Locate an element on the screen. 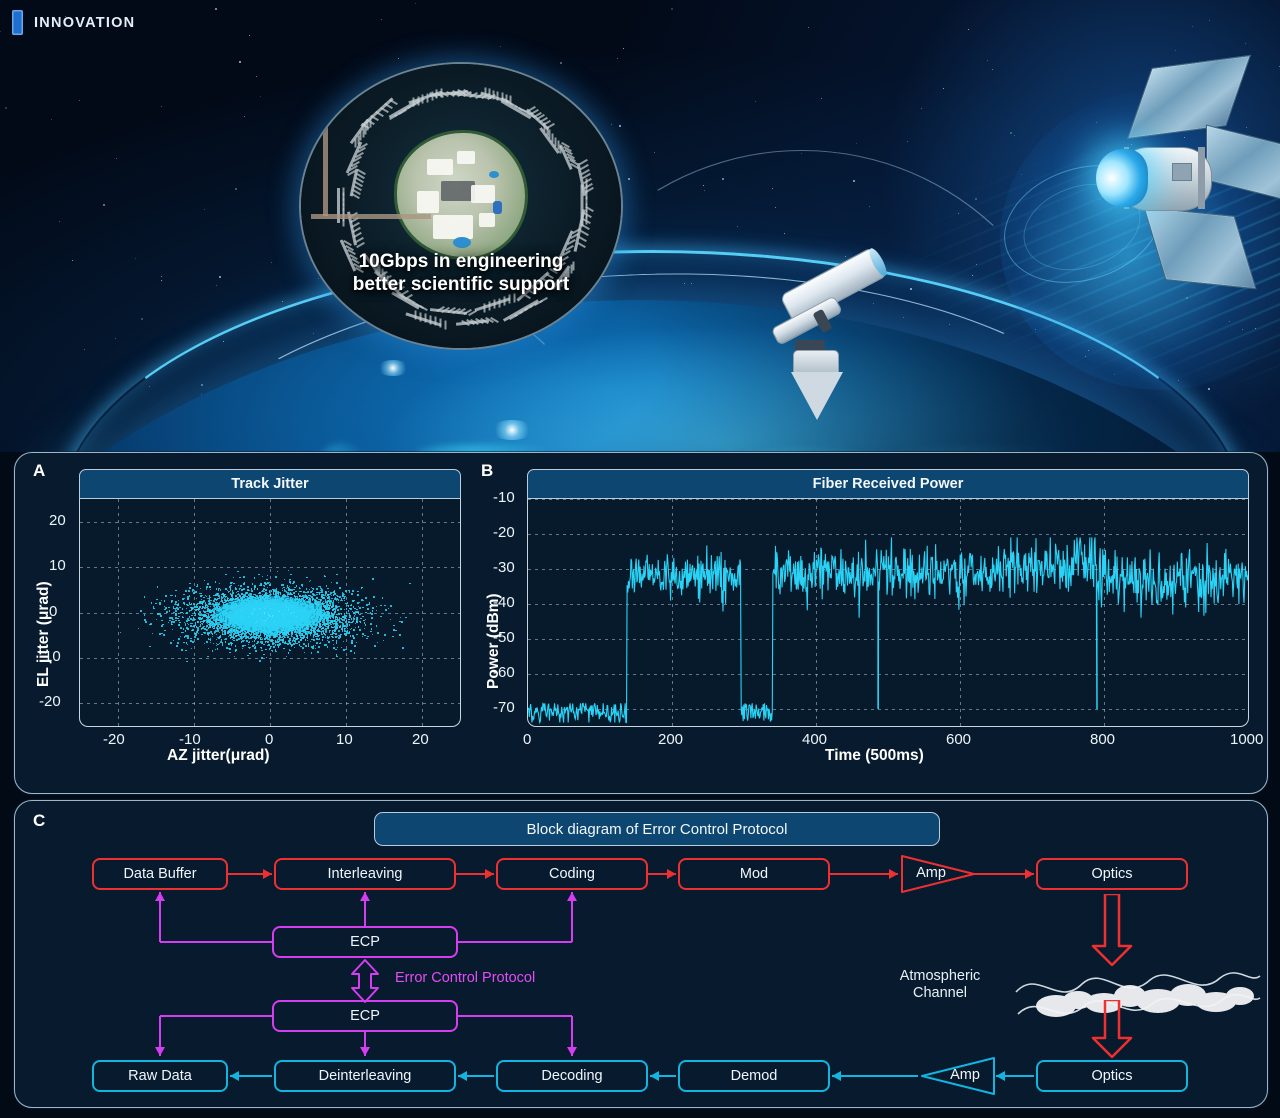 Image resolution: width=1280 pixels, height=1118 pixels. tx-block-5: Optics is located at coordinates (1112, 874).